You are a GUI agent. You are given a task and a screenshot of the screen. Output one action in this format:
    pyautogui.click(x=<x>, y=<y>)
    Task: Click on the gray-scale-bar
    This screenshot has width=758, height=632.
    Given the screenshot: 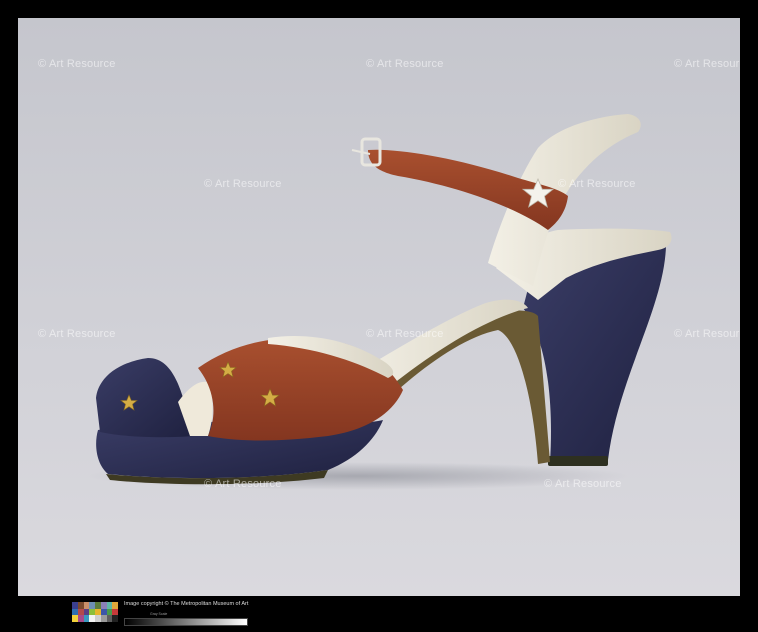 What is the action you would take?
    pyautogui.click(x=186, y=622)
    